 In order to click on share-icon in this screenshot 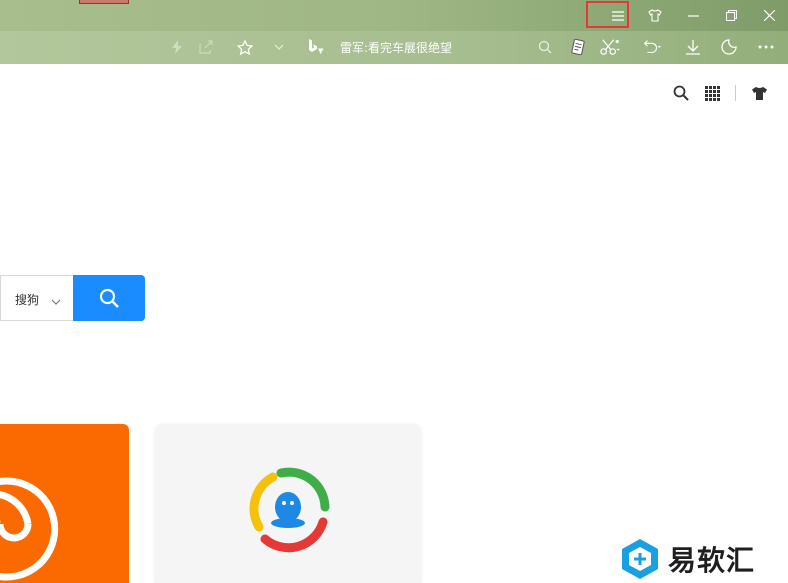, I will do `click(206, 47)`.